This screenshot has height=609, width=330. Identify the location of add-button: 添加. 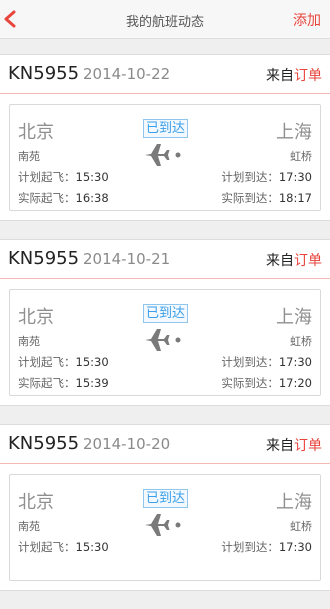
(307, 20).